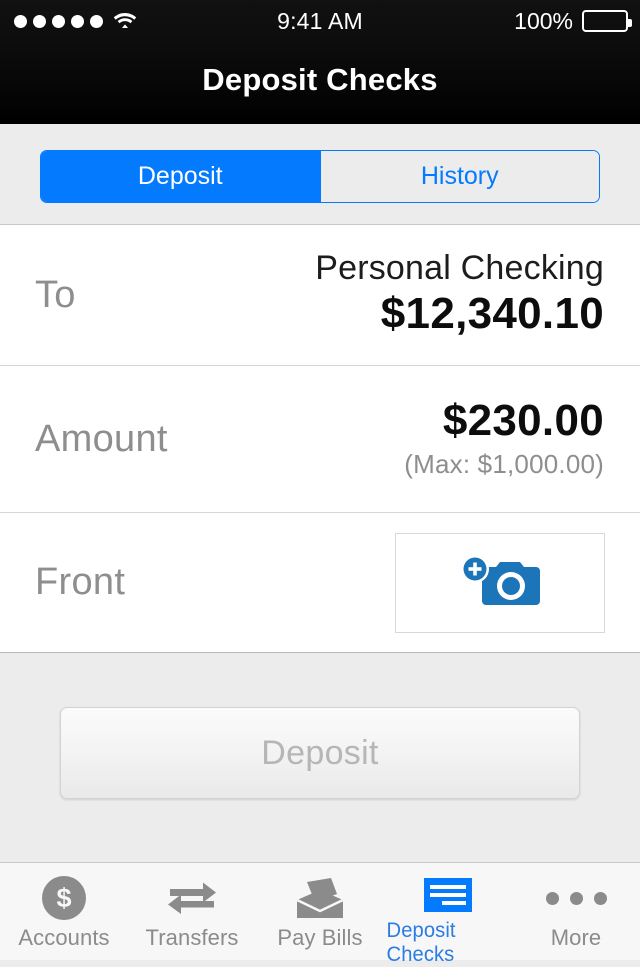 The image size is (640, 967). Describe the element at coordinates (320, 21) in the screenshot. I see `status-bar: 9:41 AM 100%` at that location.